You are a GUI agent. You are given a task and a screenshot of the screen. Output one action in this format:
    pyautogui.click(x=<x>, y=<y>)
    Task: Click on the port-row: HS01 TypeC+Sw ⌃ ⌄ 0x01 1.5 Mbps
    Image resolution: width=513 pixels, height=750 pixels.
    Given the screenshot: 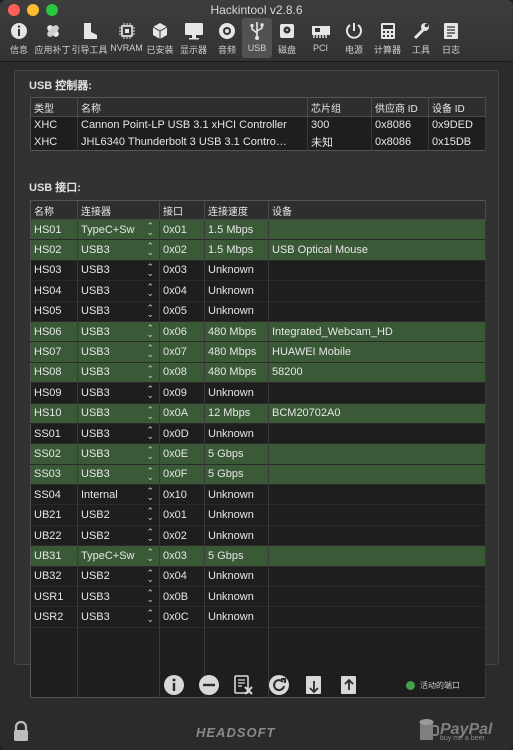 What is the action you would take?
    pyautogui.click(x=258, y=229)
    